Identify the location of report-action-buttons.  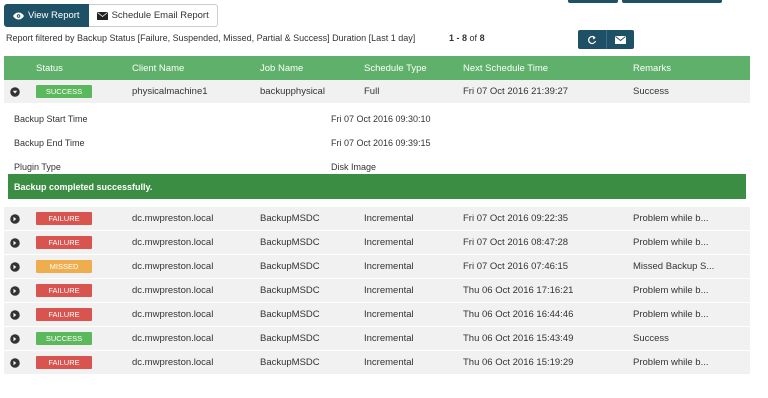
(606, 39).